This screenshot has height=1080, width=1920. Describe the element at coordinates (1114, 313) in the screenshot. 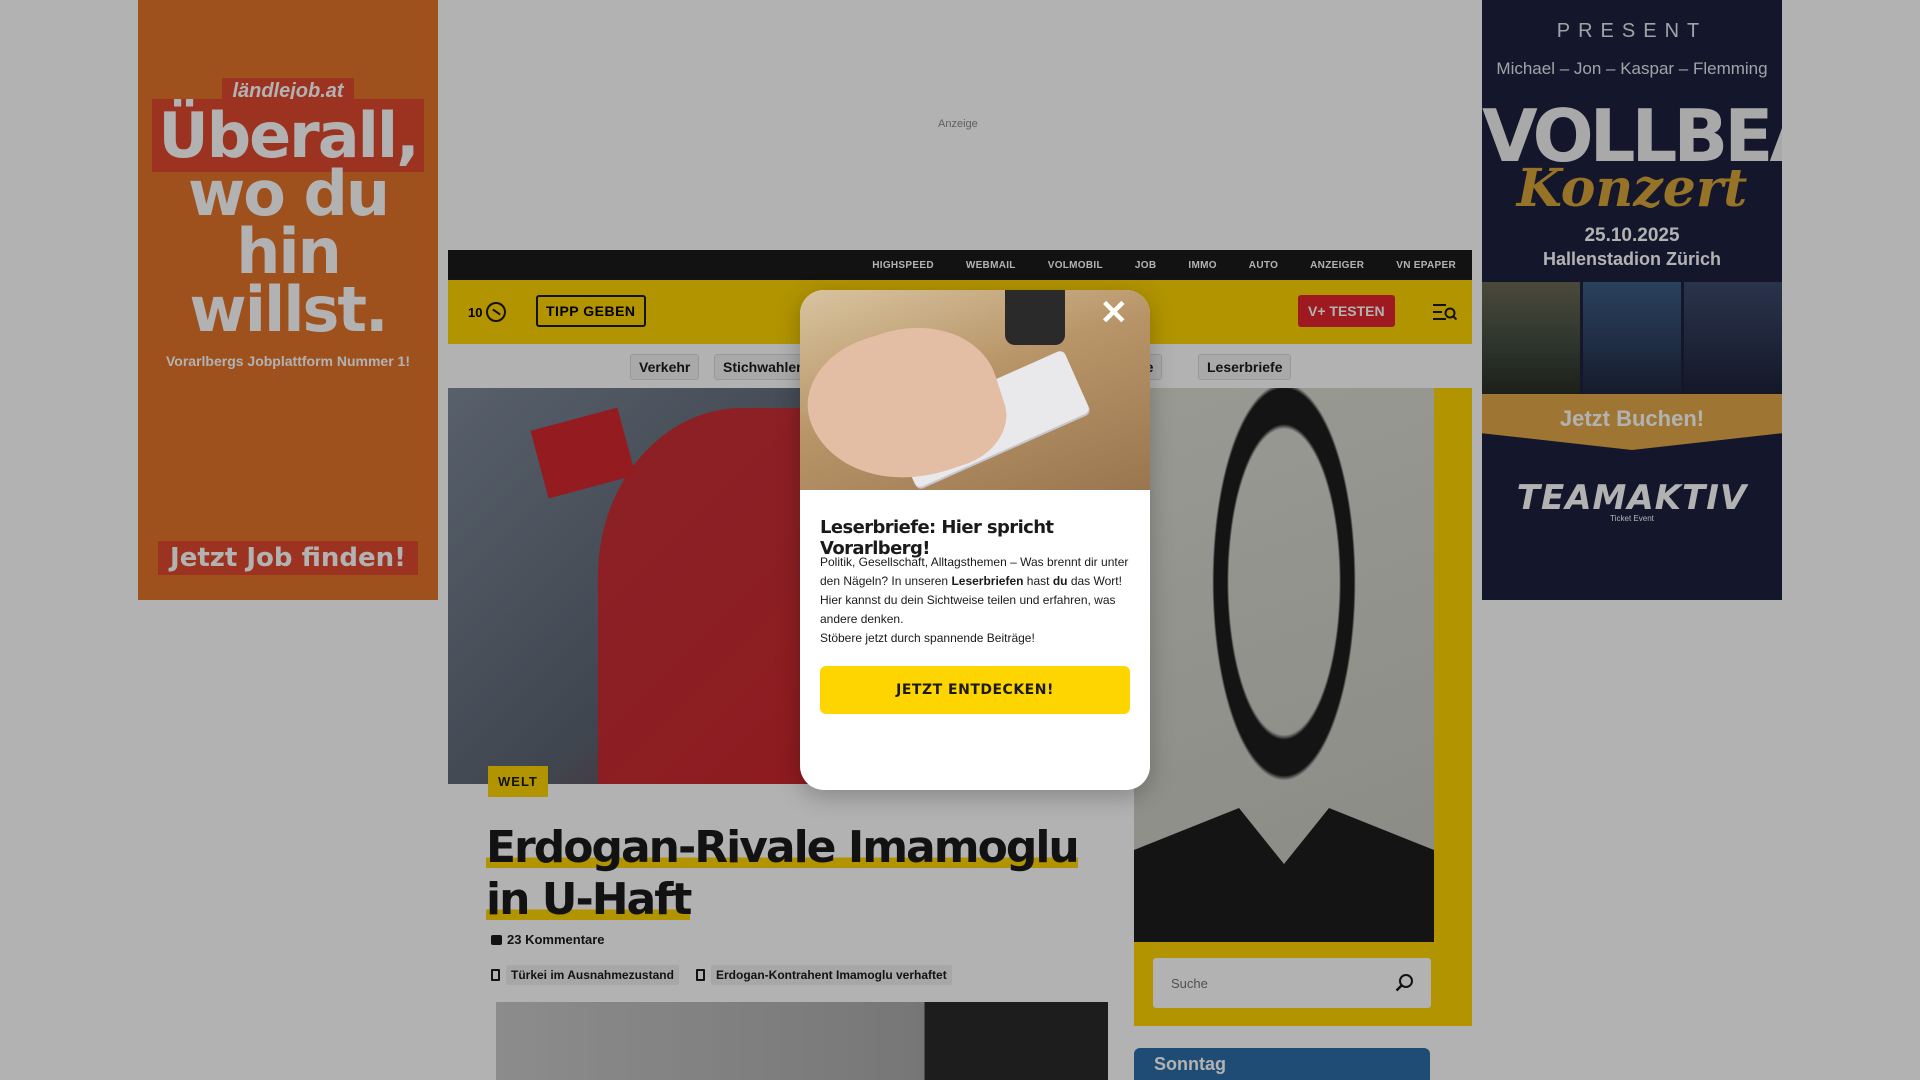

I see `close-icon: ✕` at that location.